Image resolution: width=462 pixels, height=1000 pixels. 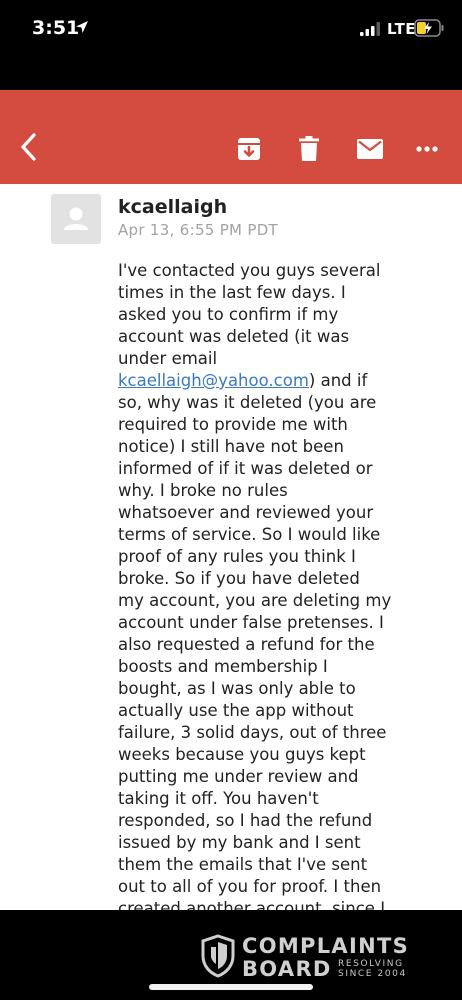 What do you see at coordinates (429, 28) in the screenshot?
I see `battery-charging-icon` at bounding box center [429, 28].